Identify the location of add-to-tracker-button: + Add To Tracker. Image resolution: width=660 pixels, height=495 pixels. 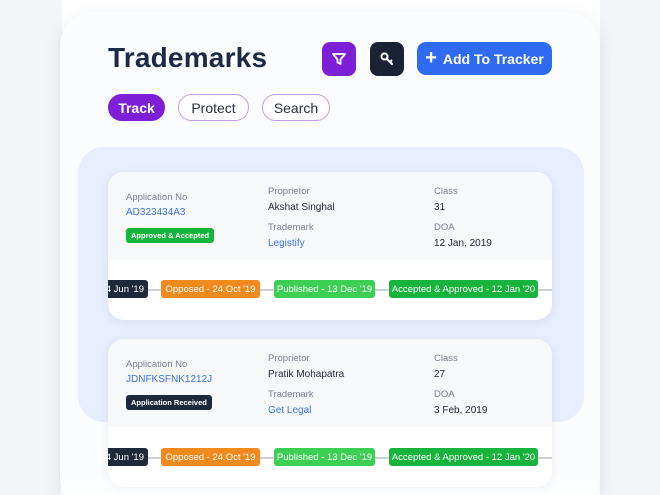
(484, 58).